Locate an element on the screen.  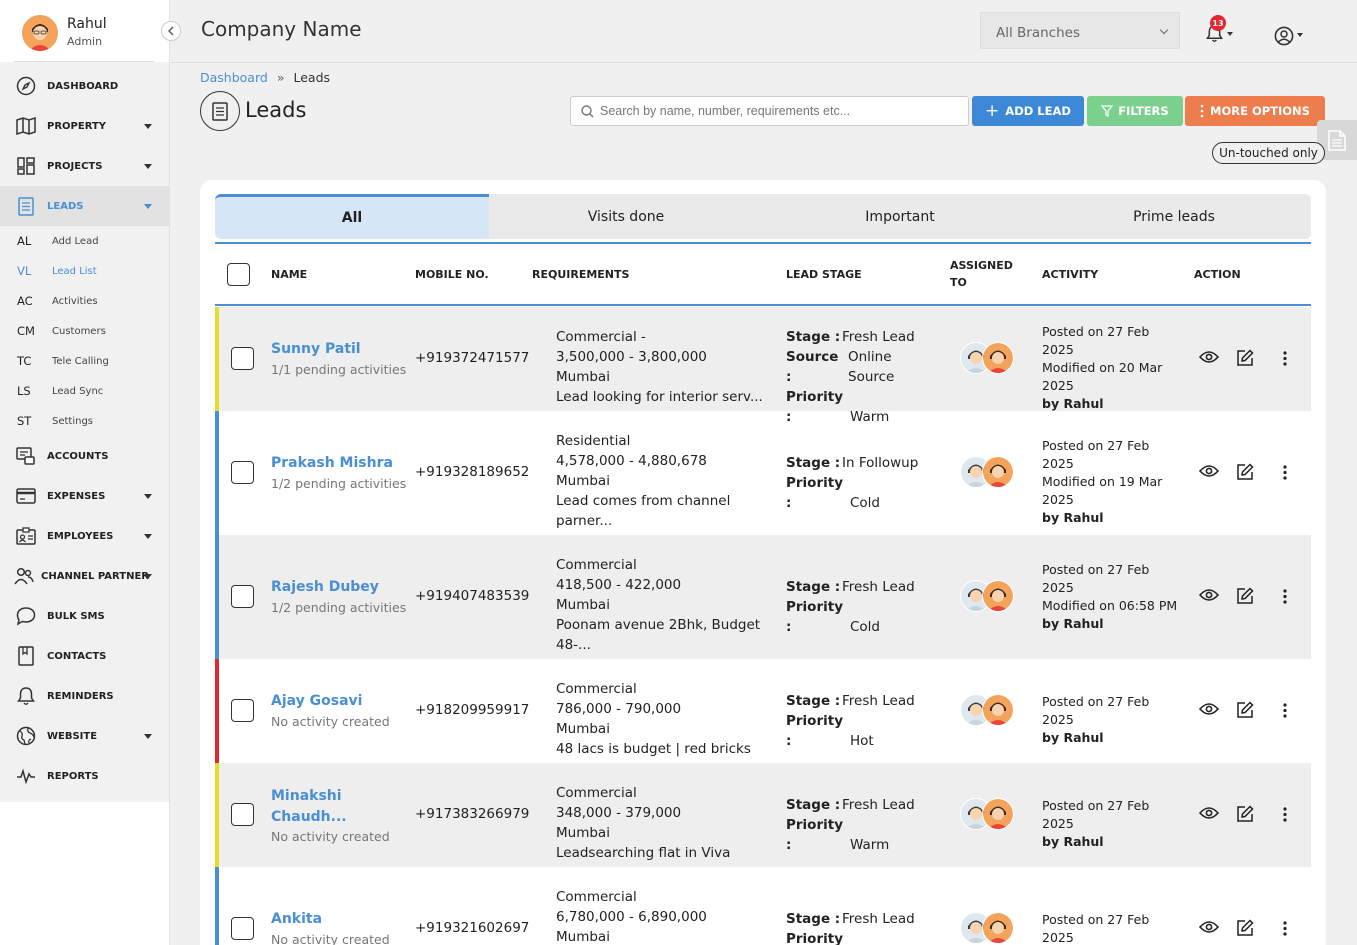
sidebar-subitem-lead-list: VL Lead List is located at coordinates (84, 271).